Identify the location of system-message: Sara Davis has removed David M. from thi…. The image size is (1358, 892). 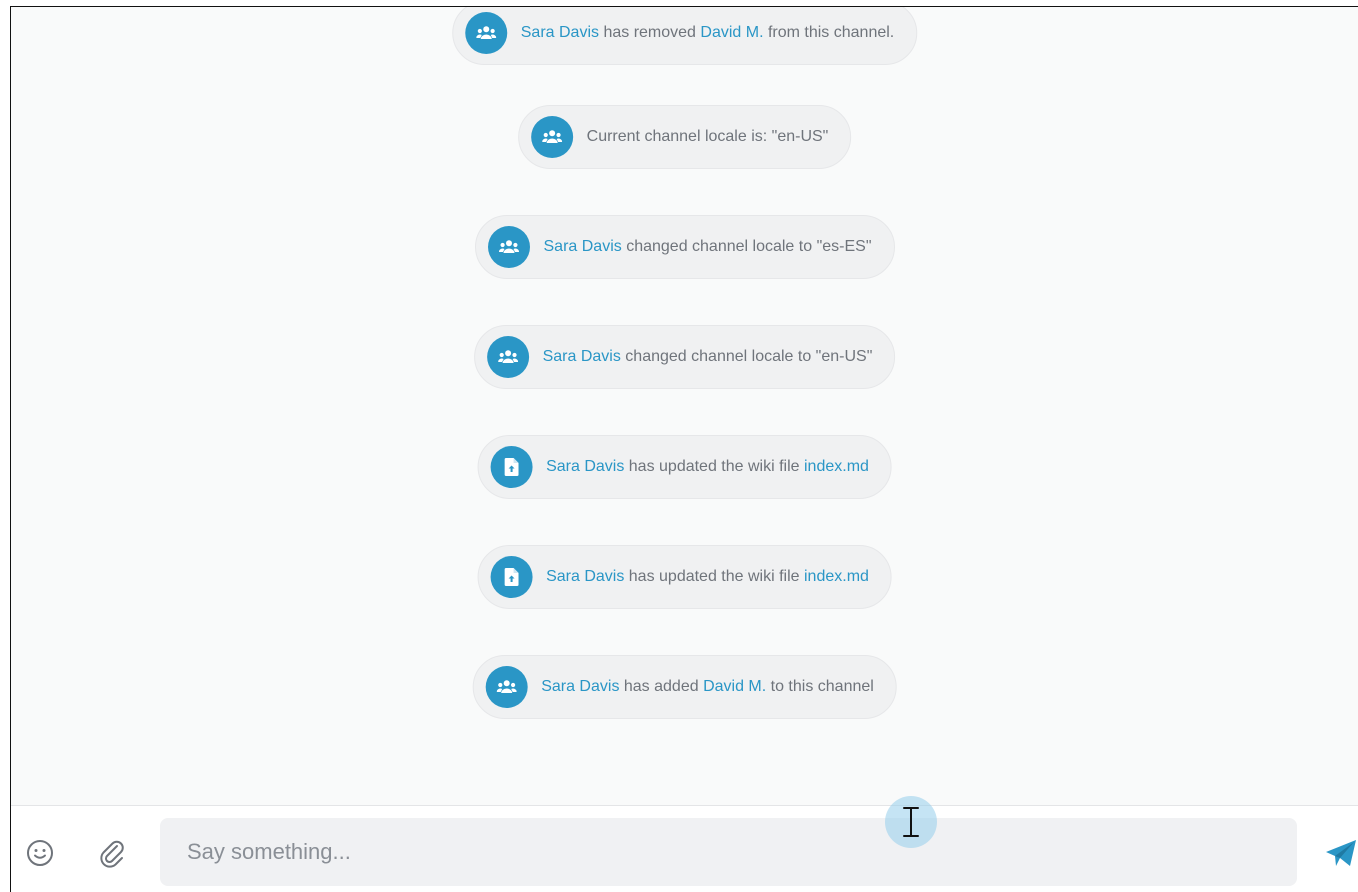
(684, 36).